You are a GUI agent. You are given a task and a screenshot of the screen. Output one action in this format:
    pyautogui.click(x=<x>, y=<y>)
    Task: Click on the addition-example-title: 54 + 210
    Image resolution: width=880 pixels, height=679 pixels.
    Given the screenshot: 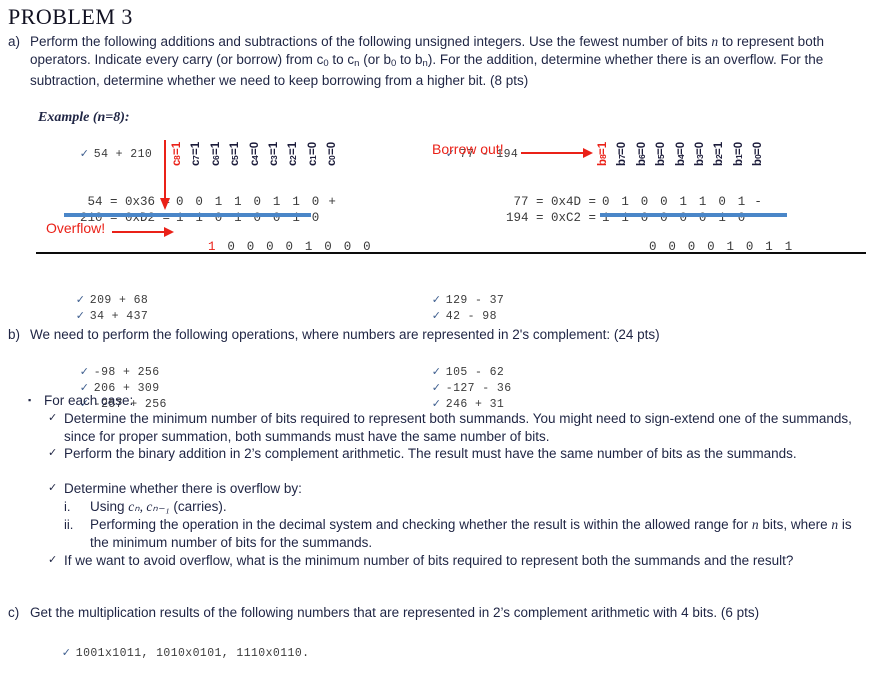 What is the action you would take?
    pyautogui.click(x=123, y=154)
    